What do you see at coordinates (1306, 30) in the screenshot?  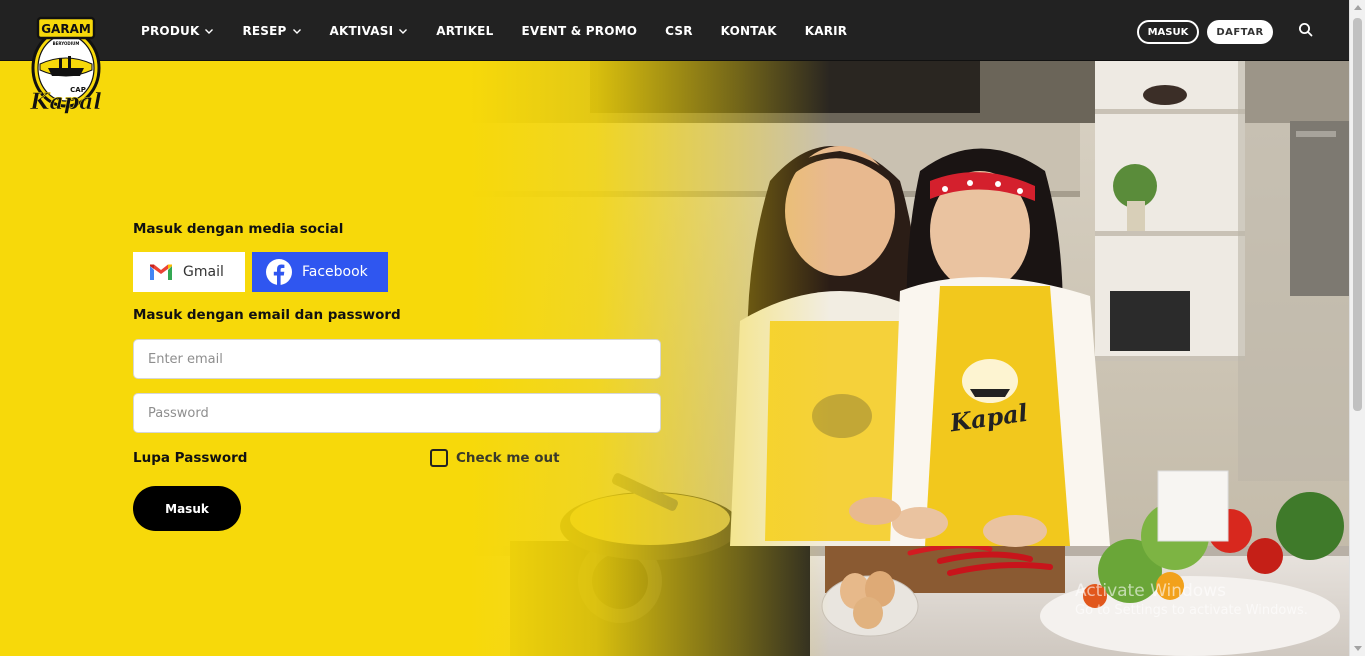 I see `search-icon` at bounding box center [1306, 30].